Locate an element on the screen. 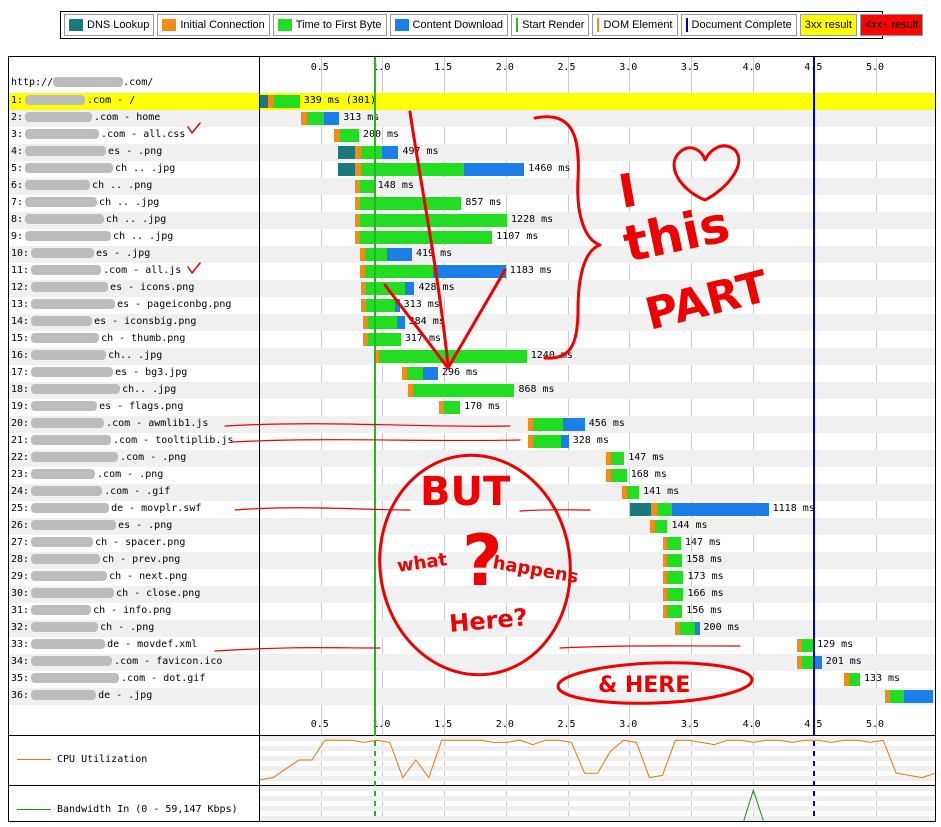 This screenshot has width=941, height=827. request-duration: 317 ms is located at coordinates (423, 338).